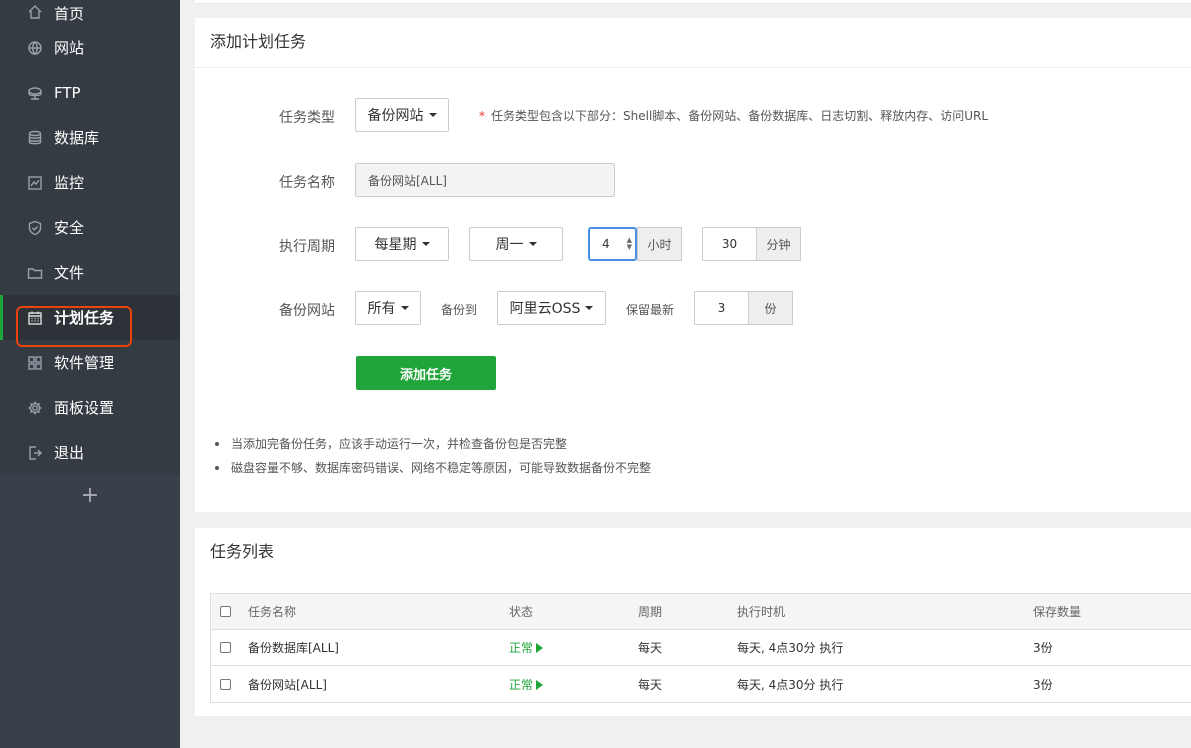 This screenshot has height=748, width=1191. What do you see at coordinates (395, 245) in the screenshot?
I see `cycle-value: 每星期` at bounding box center [395, 245].